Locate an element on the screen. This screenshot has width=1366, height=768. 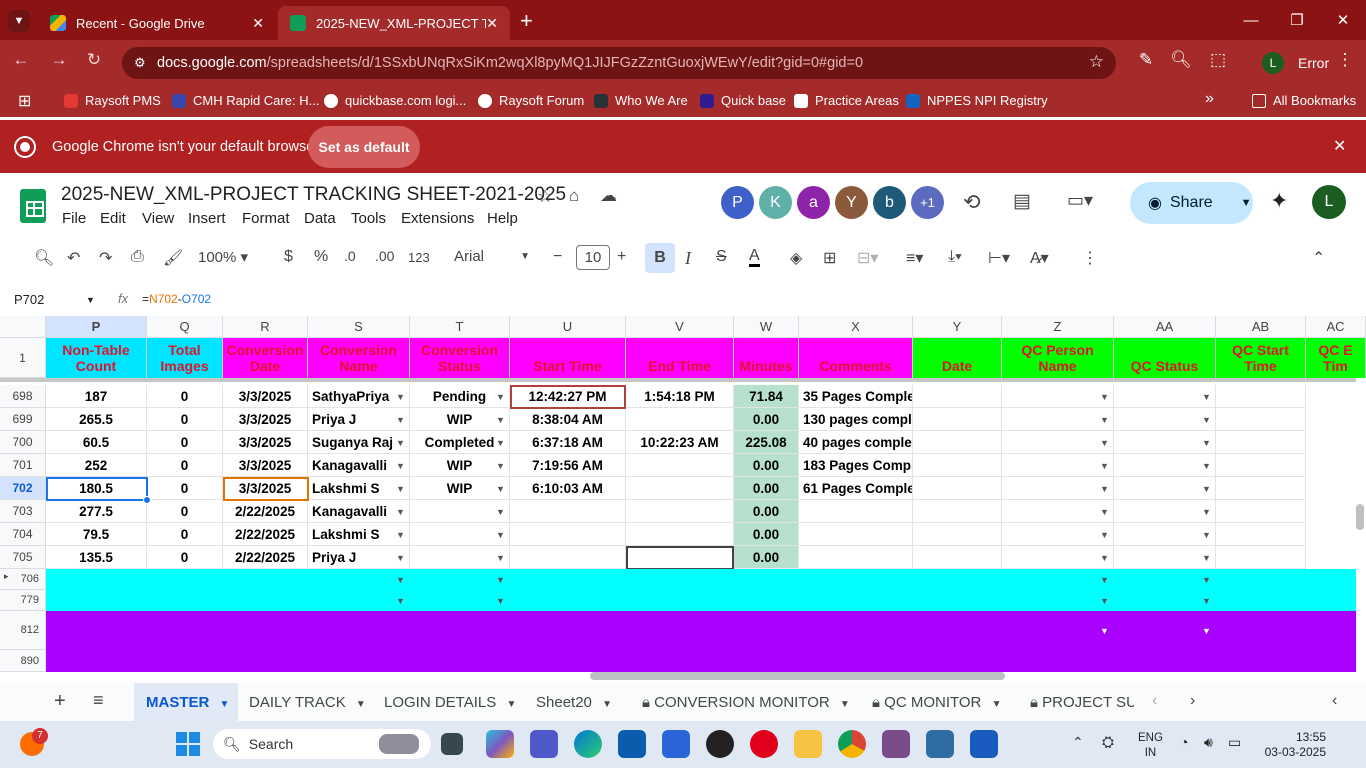
share-button: ◉ Share ▼ is located at coordinates (1191, 203).